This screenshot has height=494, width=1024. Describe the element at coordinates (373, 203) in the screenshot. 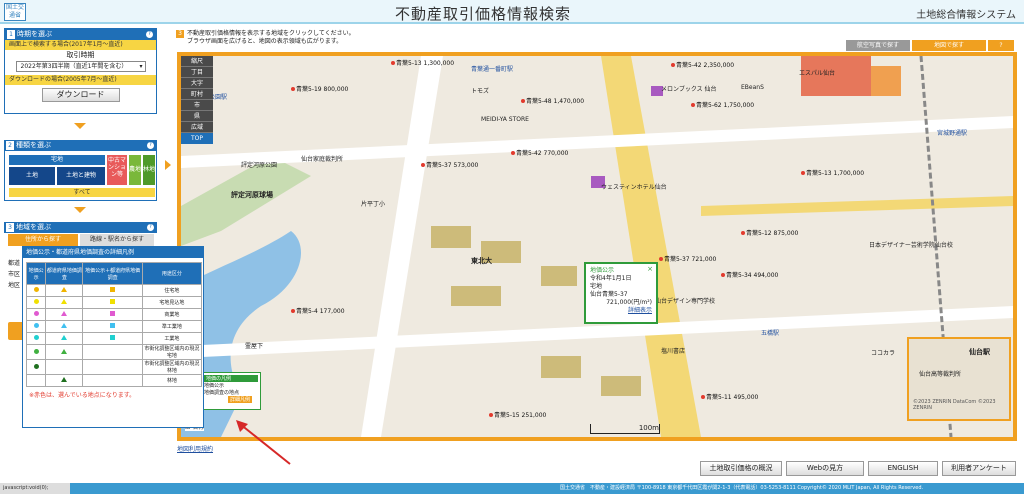

I see `map-label: 片平丁小` at that location.